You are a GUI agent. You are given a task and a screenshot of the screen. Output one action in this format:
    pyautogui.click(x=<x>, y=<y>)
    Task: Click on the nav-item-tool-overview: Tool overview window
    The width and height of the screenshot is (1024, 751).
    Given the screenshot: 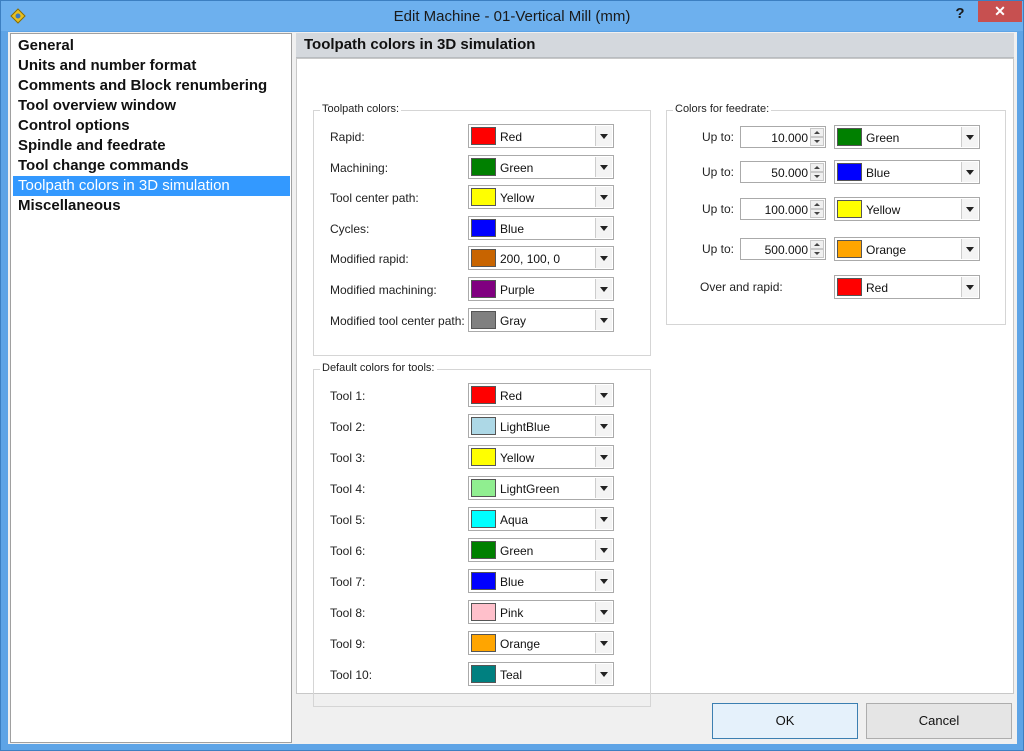 What is the action you would take?
    pyautogui.click(x=151, y=106)
    